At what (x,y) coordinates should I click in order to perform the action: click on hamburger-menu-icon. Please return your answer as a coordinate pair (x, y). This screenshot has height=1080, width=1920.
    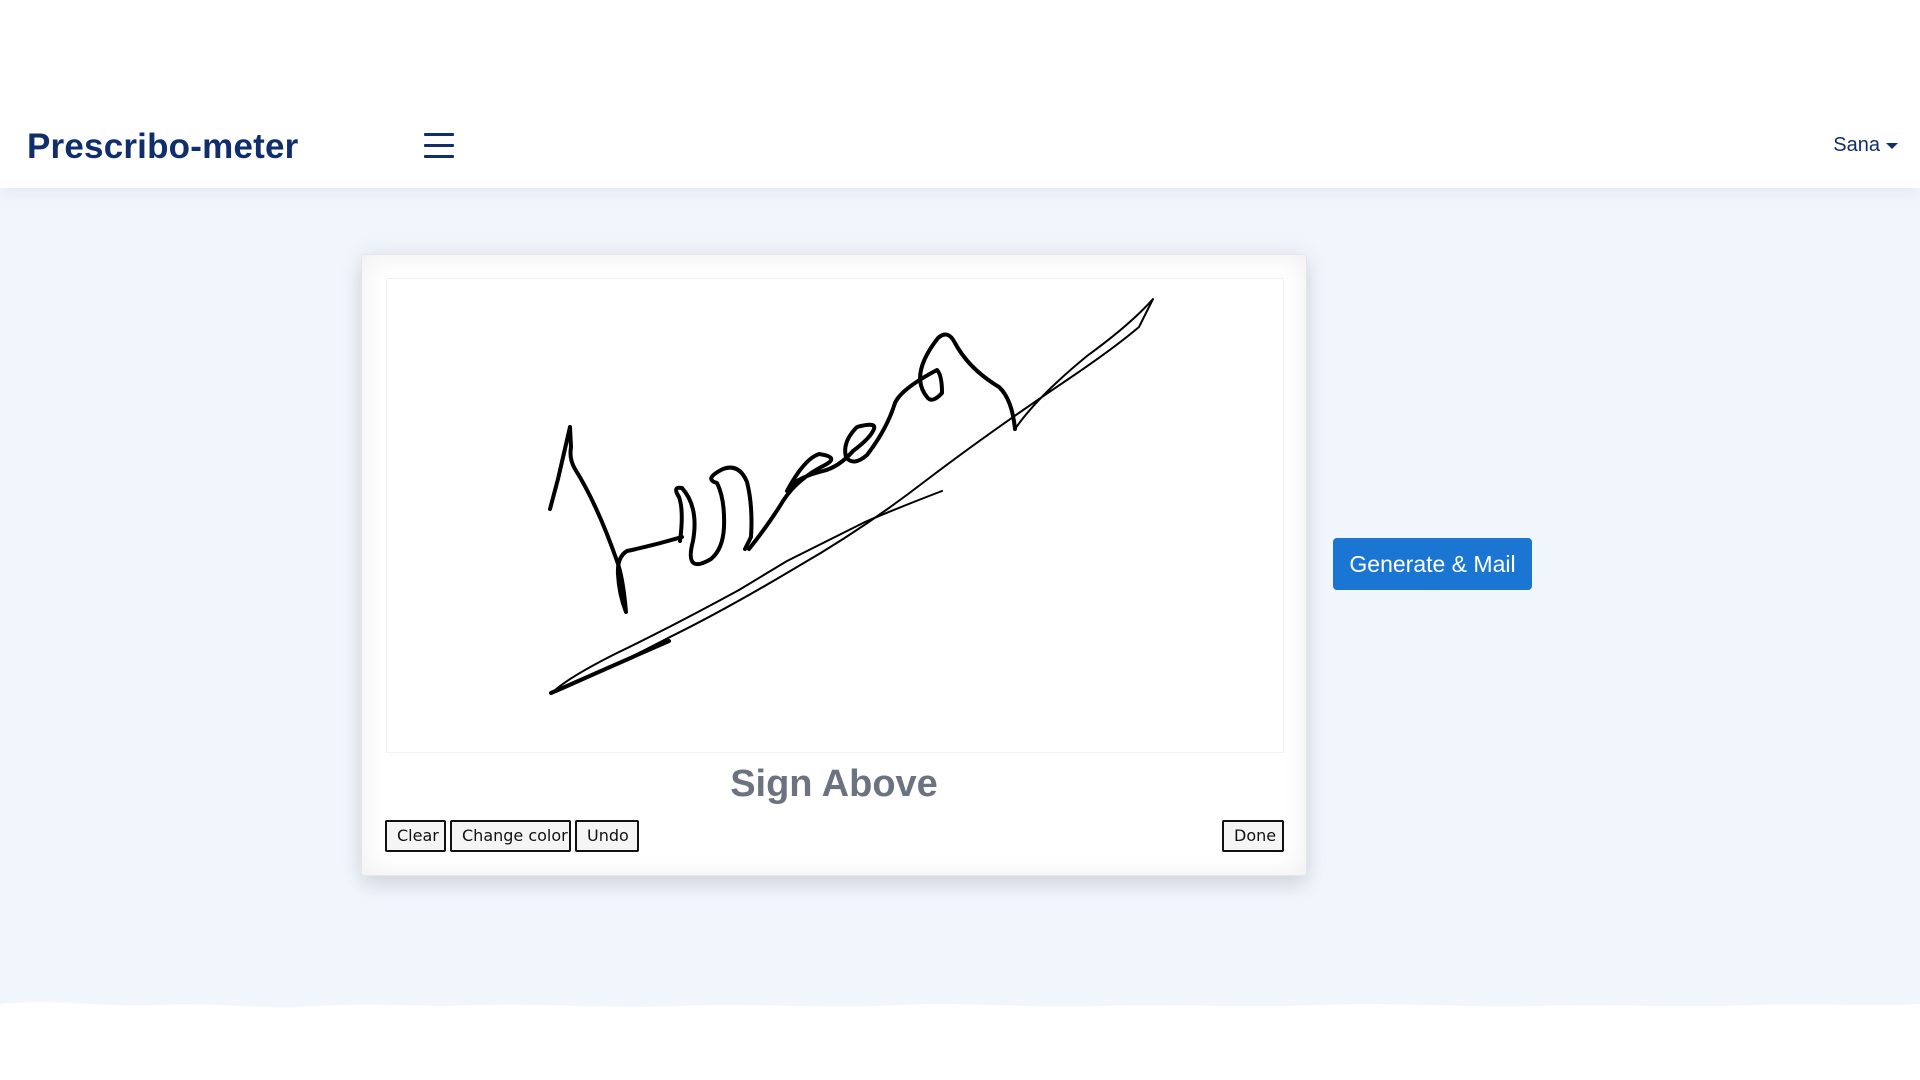
    Looking at the image, I should click on (440, 147).